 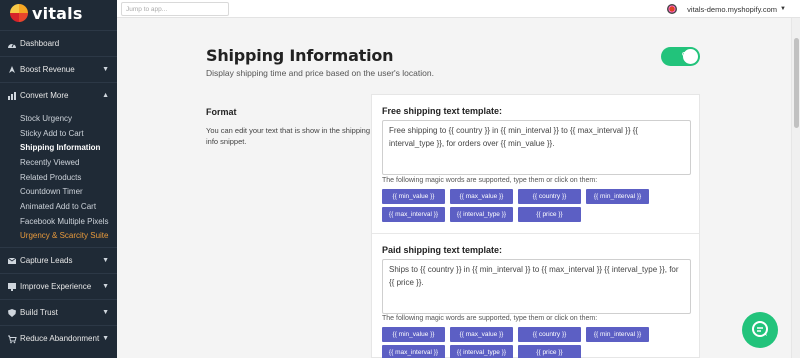 I want to click on toggle-knob, so click(x=690, y=56).